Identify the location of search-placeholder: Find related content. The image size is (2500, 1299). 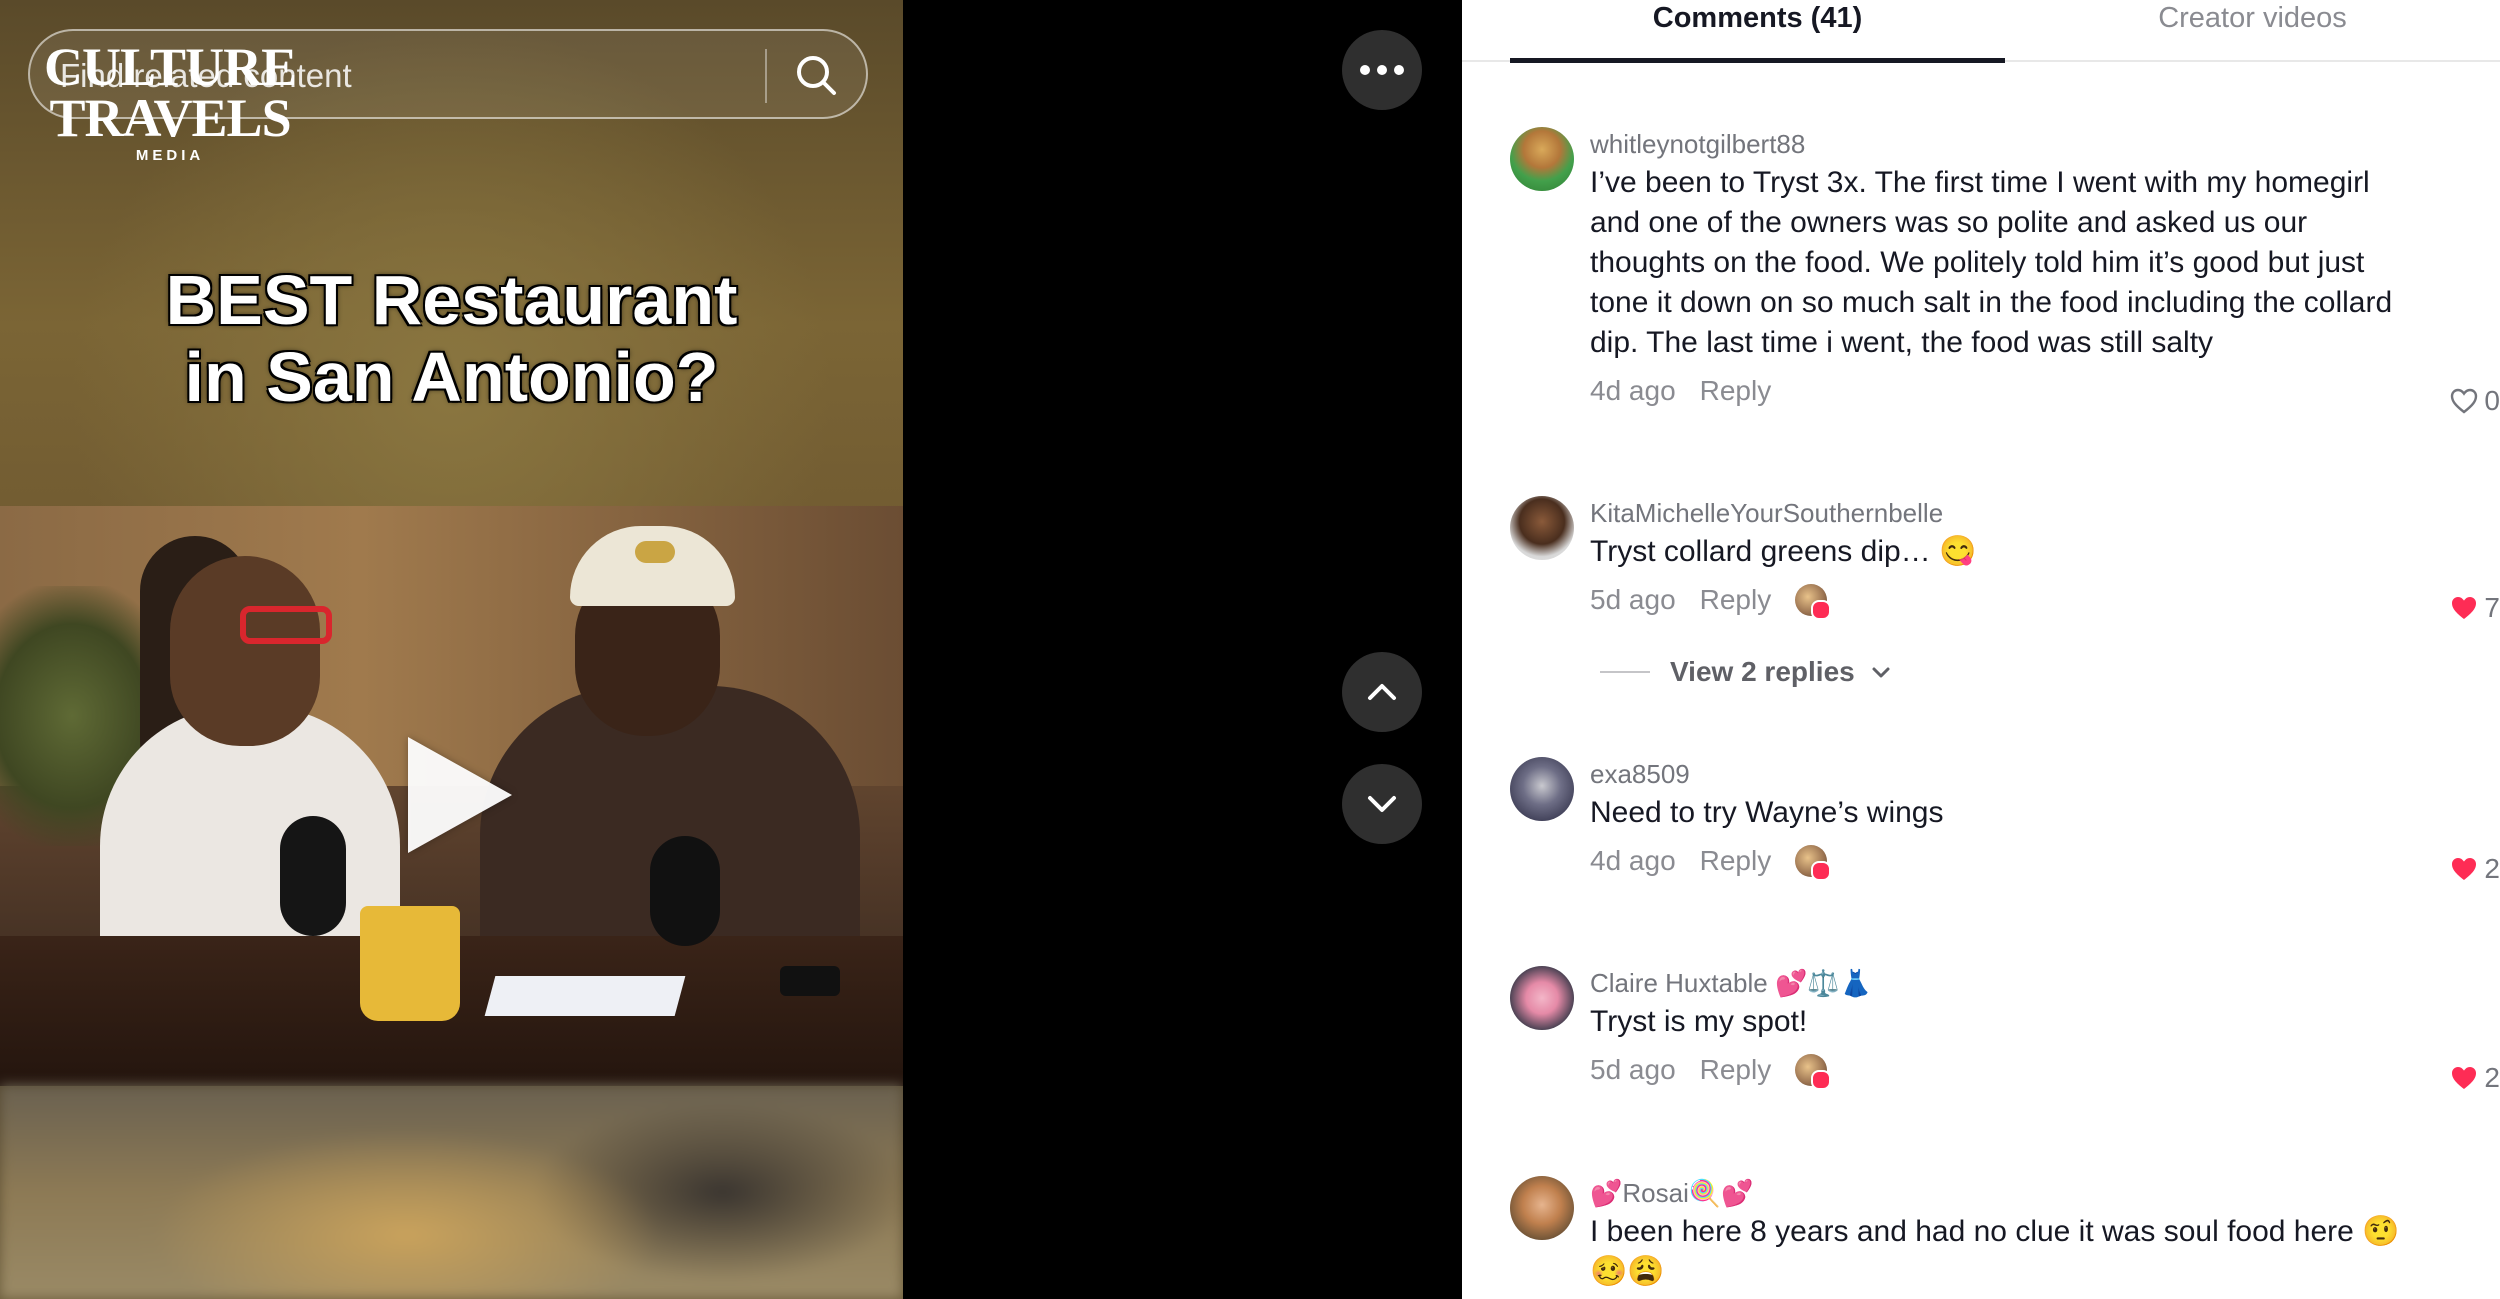
(206, 75).